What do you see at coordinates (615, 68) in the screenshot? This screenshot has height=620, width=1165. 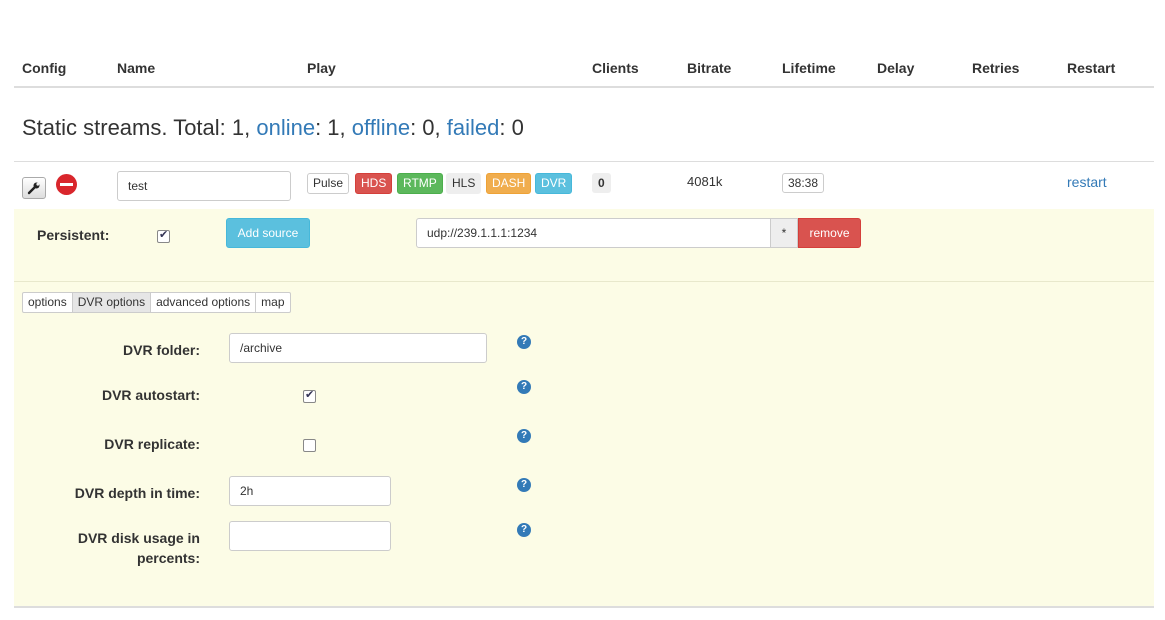 I see `col-clients: Clients` at bounding box center [615, 68].